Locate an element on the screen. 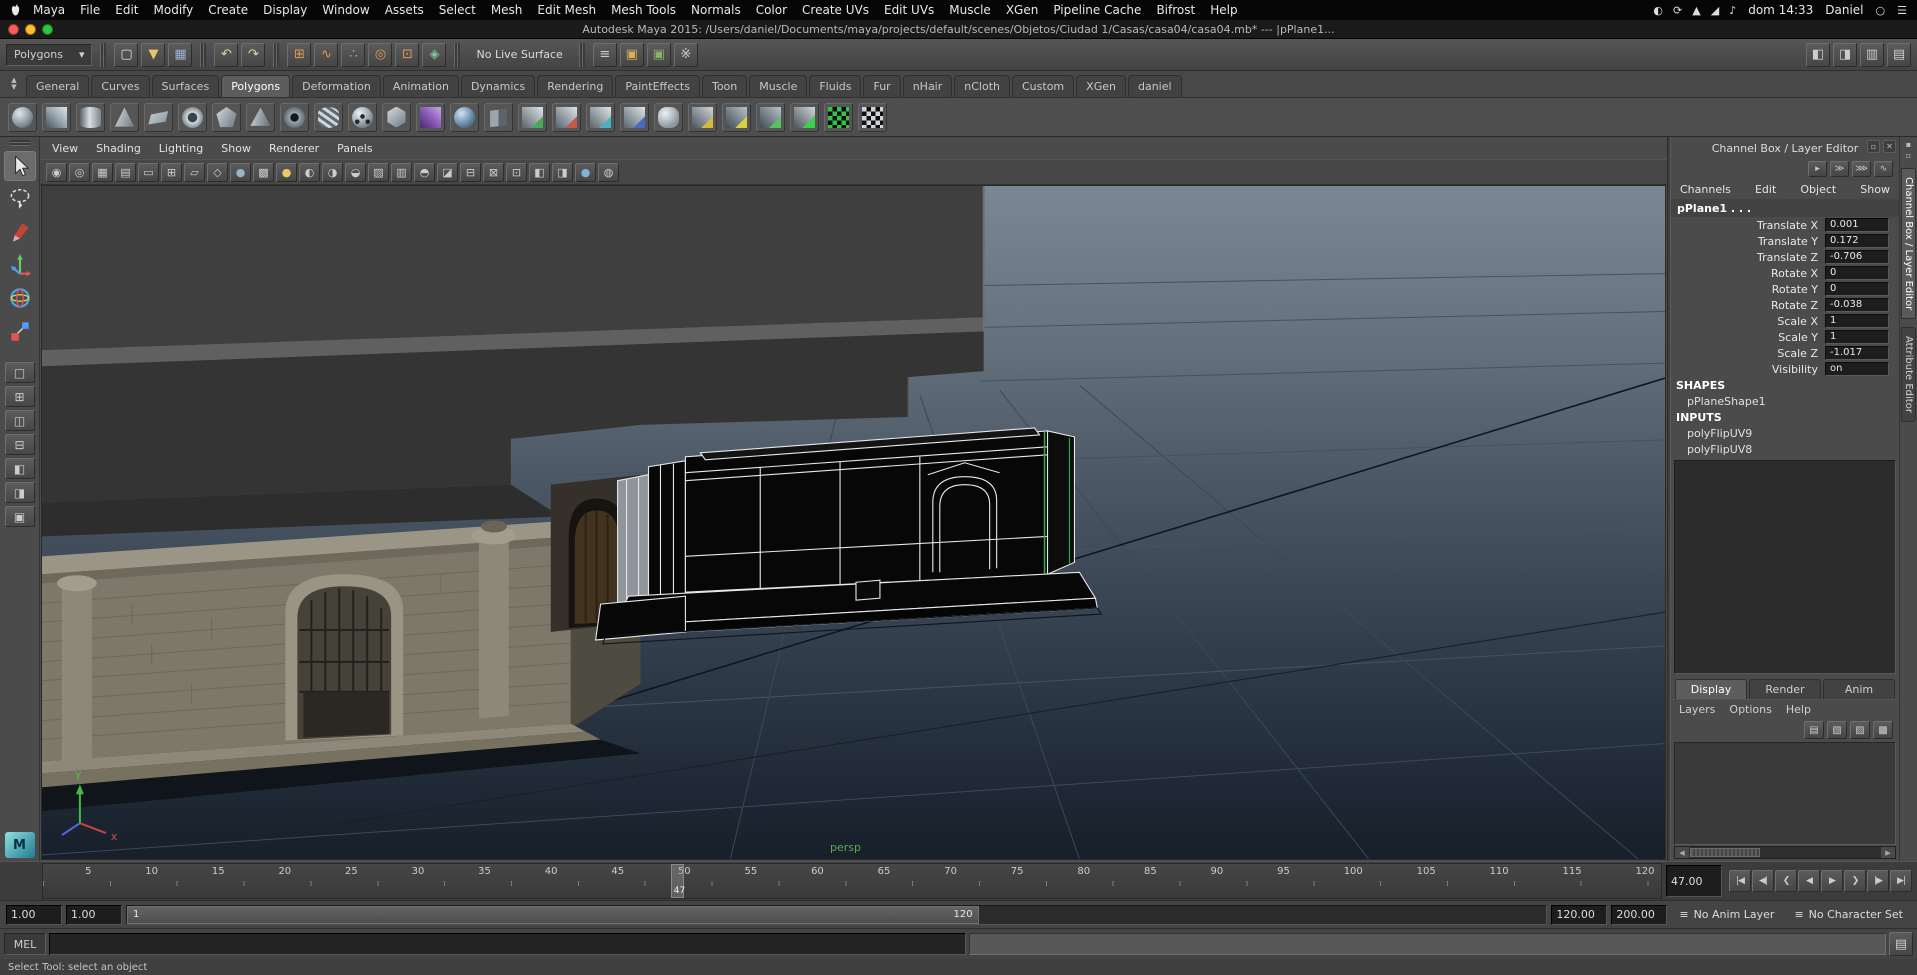 This screenshot has width=1917, height=975. layer-editor-tab: Display is located at coordinates (1711, 689).